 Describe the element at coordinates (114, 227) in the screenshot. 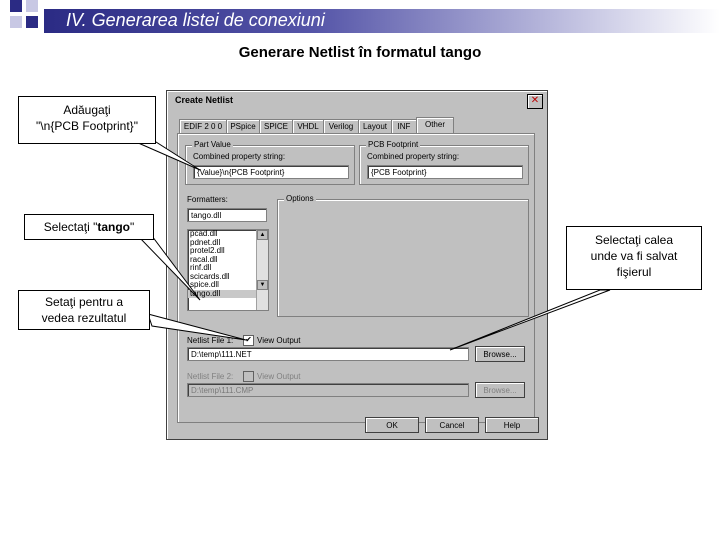

I see `callout-tango-bold: tango` at that location.